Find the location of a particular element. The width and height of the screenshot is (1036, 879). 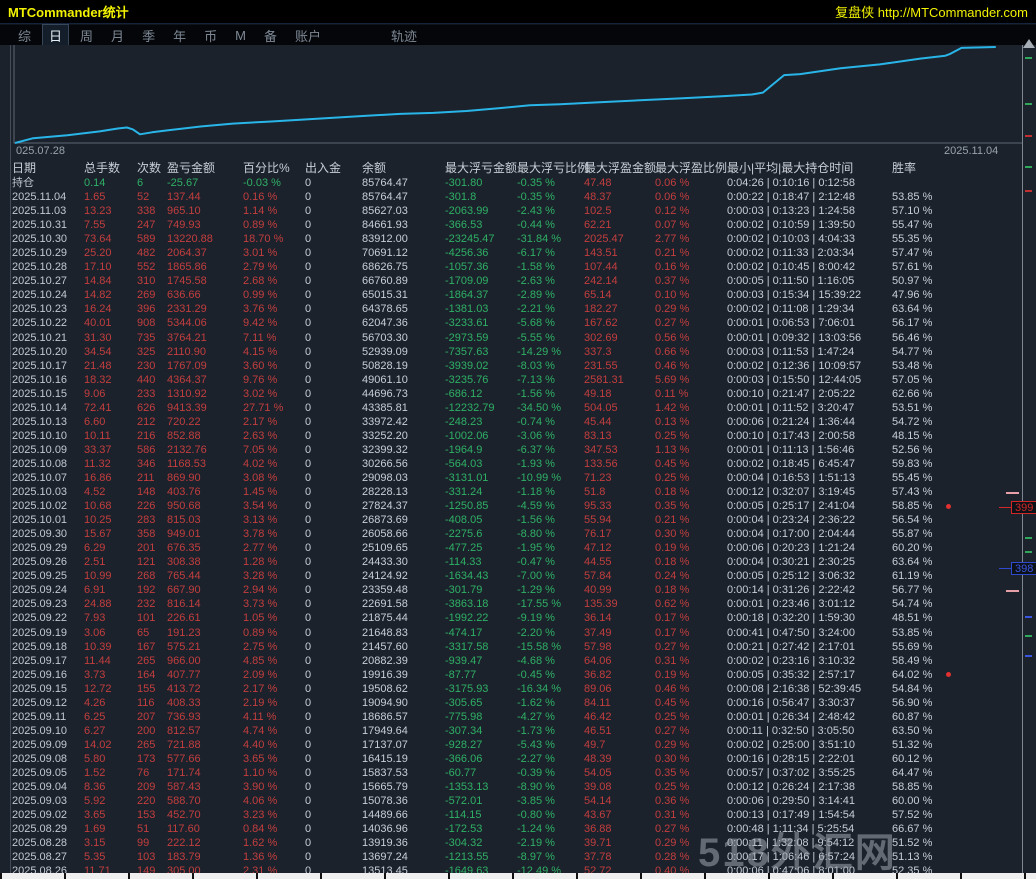

cell: 721.88 is located at coordinates (184, 744).